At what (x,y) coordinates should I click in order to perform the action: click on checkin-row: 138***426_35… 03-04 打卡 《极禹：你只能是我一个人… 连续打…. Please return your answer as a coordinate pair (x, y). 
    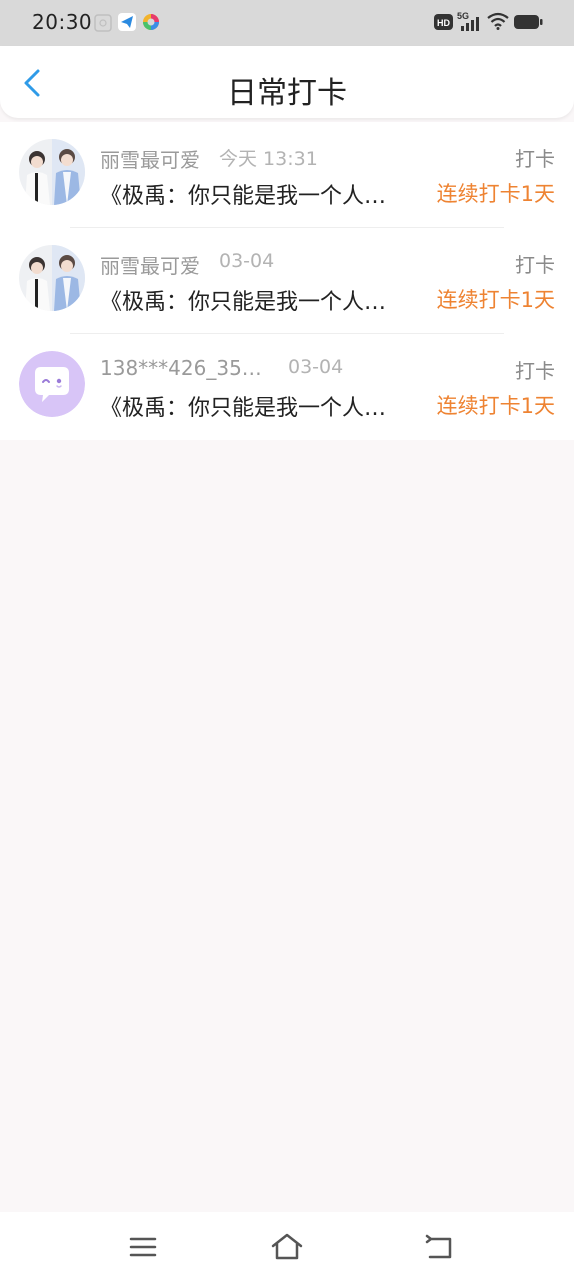
    Looking at the image, I should click on (287, 387).